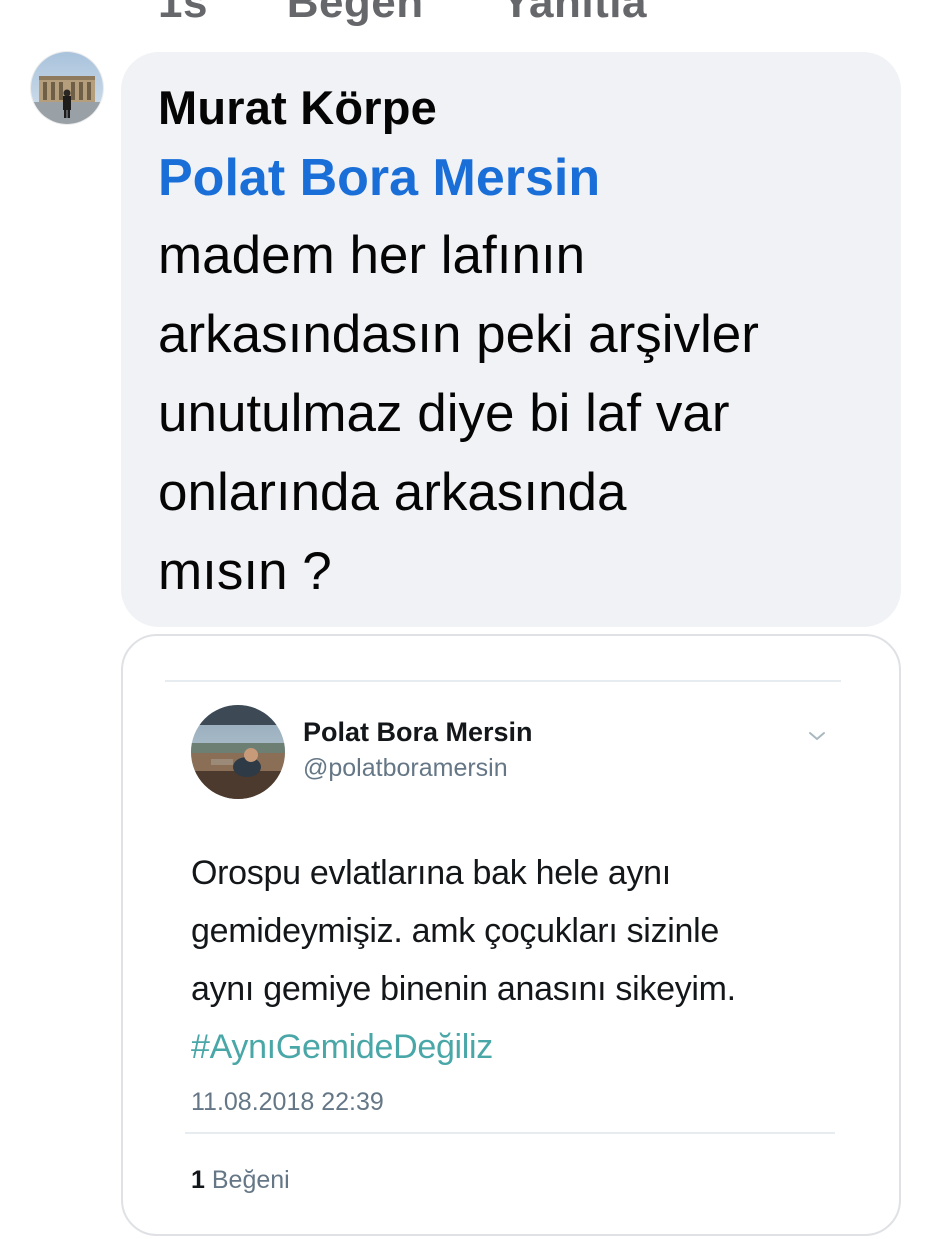  Describe the element at coordinates (574, 13) in the screenshot. I see `previous-comment-reply-button: Yanıtla` at that location.